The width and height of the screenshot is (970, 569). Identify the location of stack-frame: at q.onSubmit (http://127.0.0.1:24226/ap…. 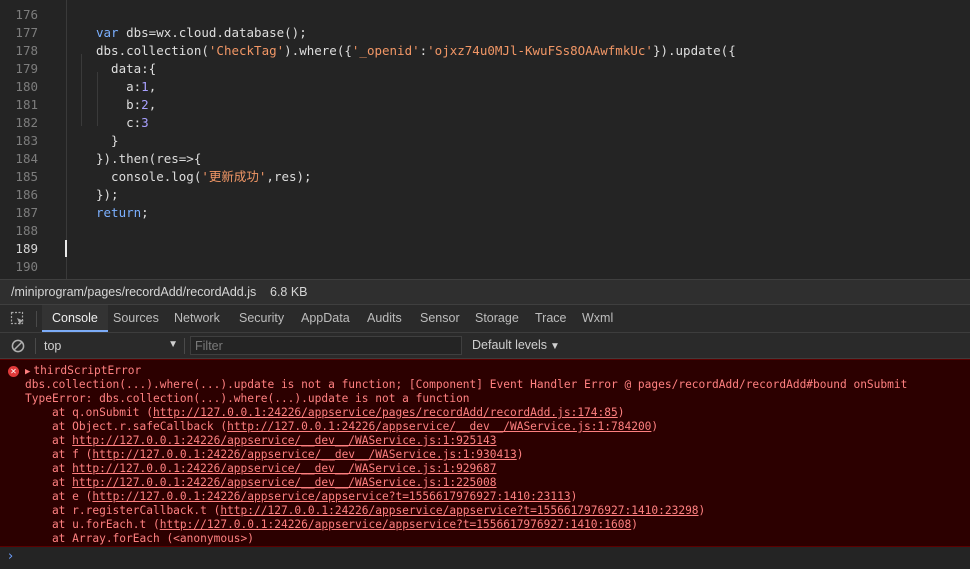
(325, 413).